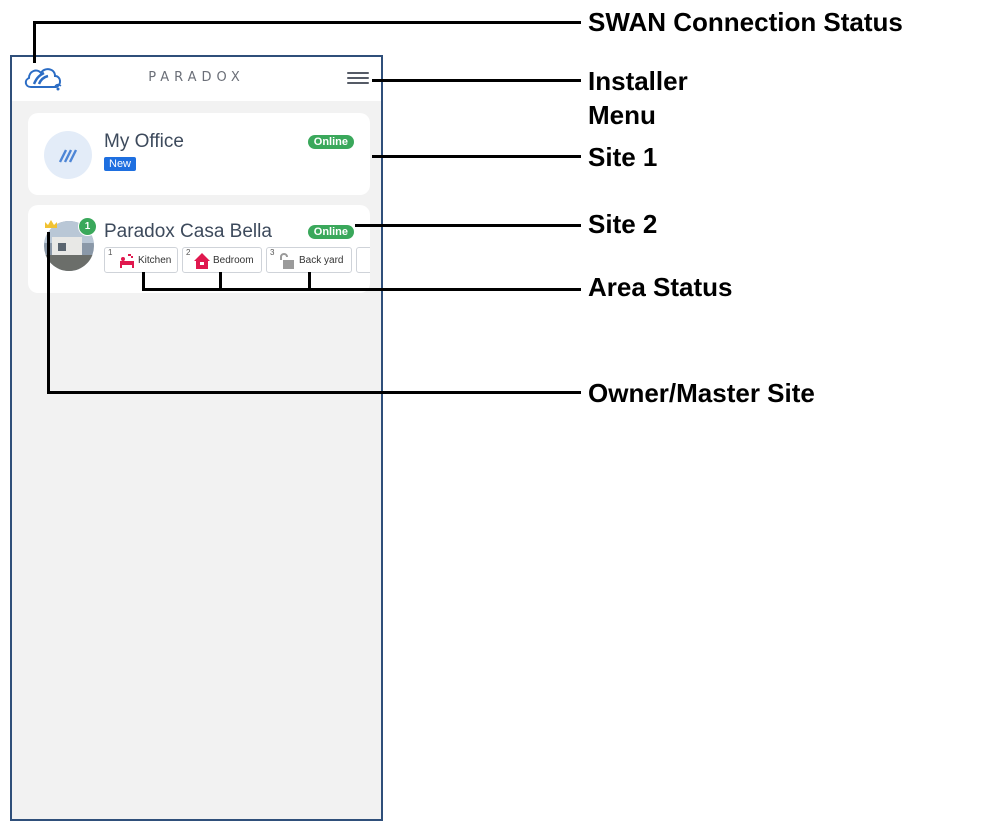 The image size is (982, 823). Describe the element at coordinates (34, 42) in the screenshot. I see `callout-line-swan-vertical` at that location.